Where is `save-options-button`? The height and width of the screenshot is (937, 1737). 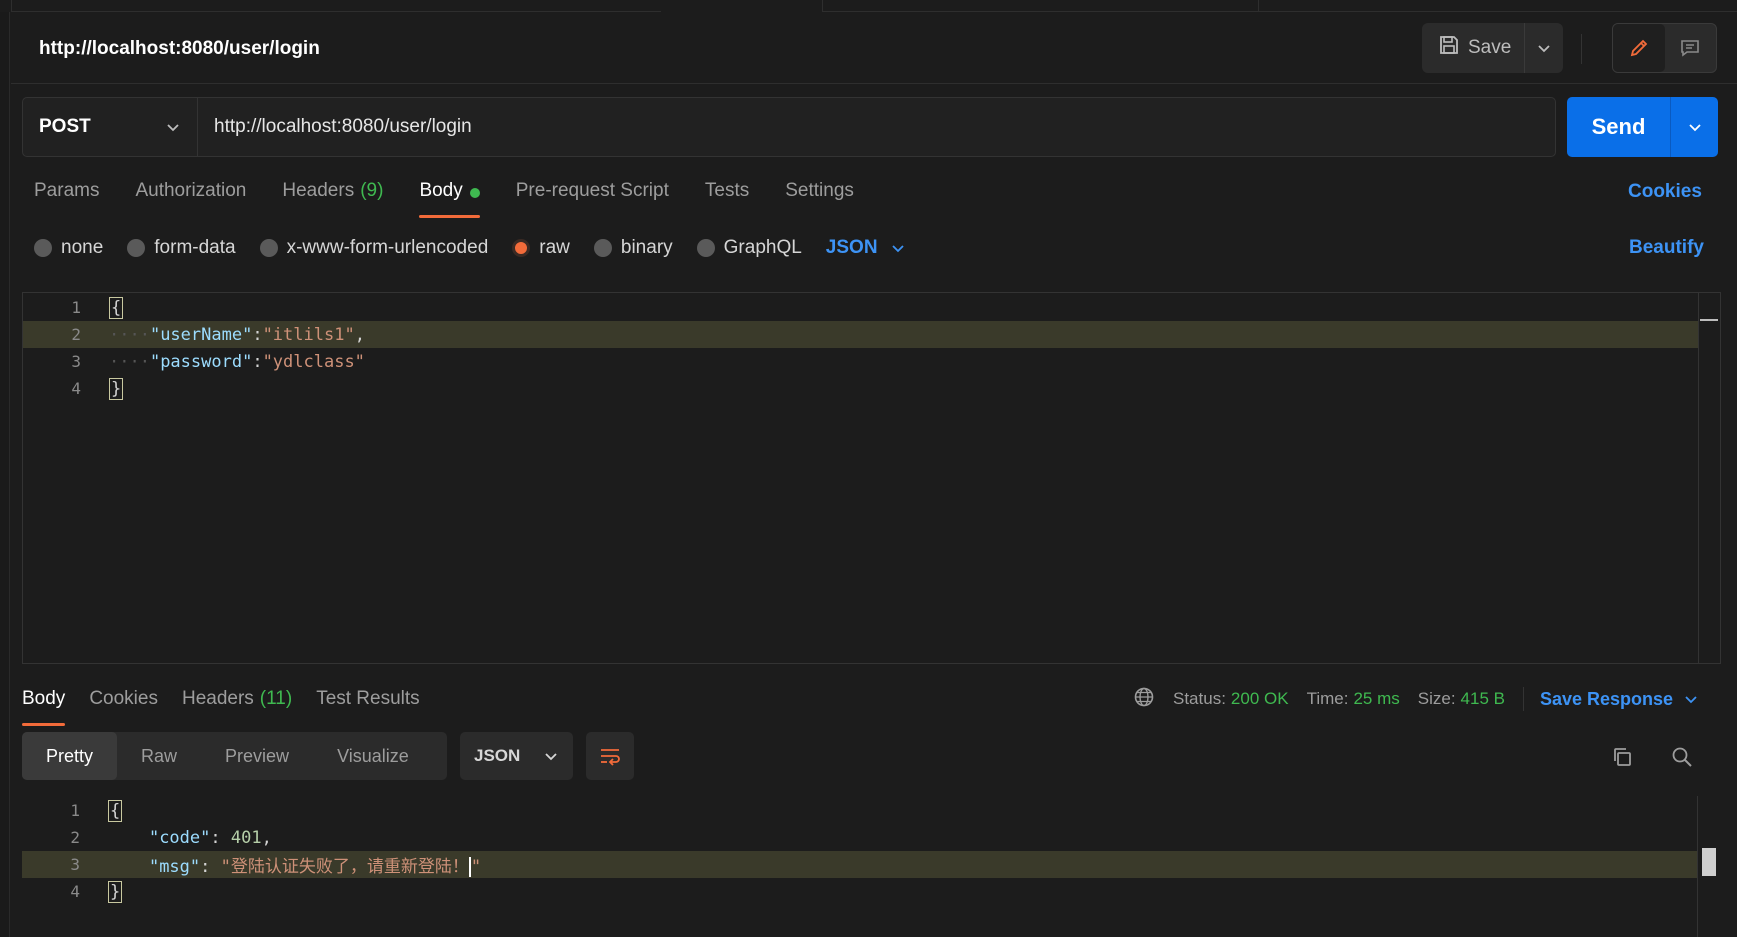
save-options-button is located at coordinates (1544, 48).